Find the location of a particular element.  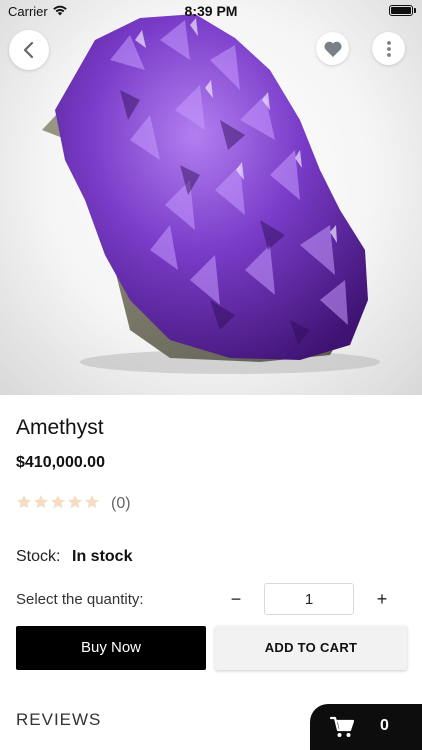

more-options-button is located at coordinates (388, 48).